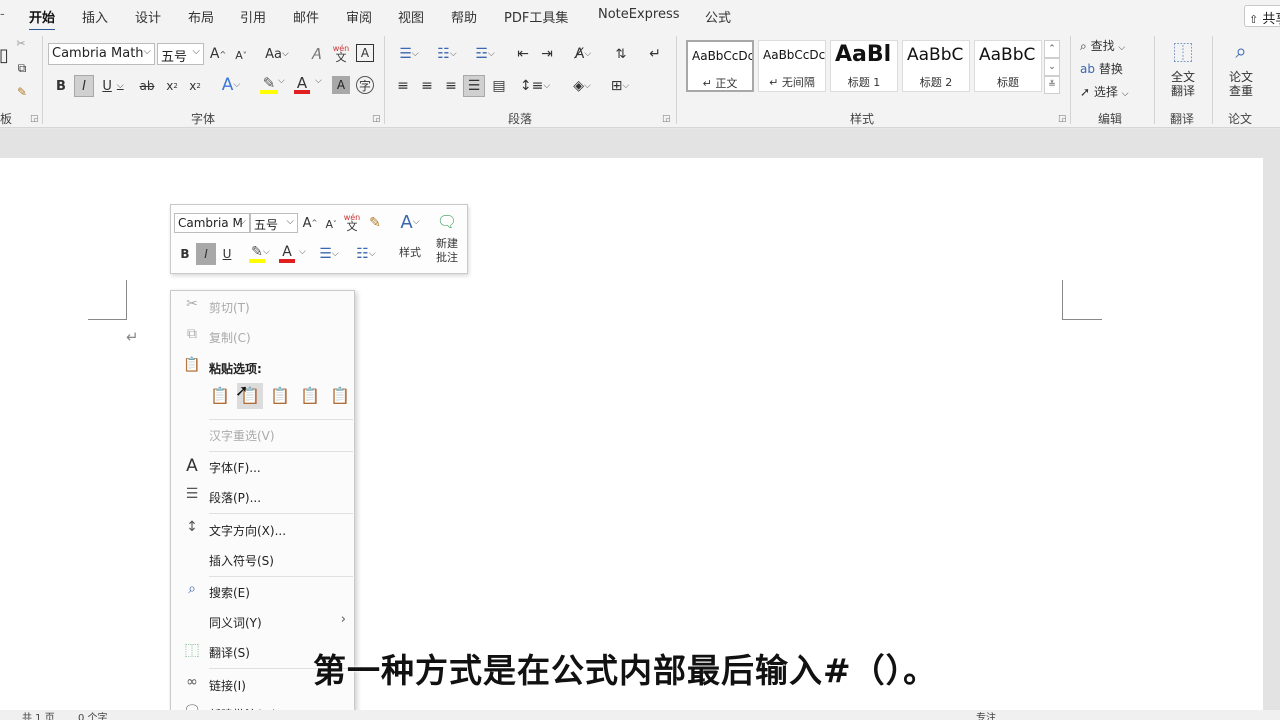 This screenshot has height=720, width=1280. What do you see at coordinates (410, 252) in the screenshot?
I see `mini-styles-button: 样式` at bounding box center [410, 252].